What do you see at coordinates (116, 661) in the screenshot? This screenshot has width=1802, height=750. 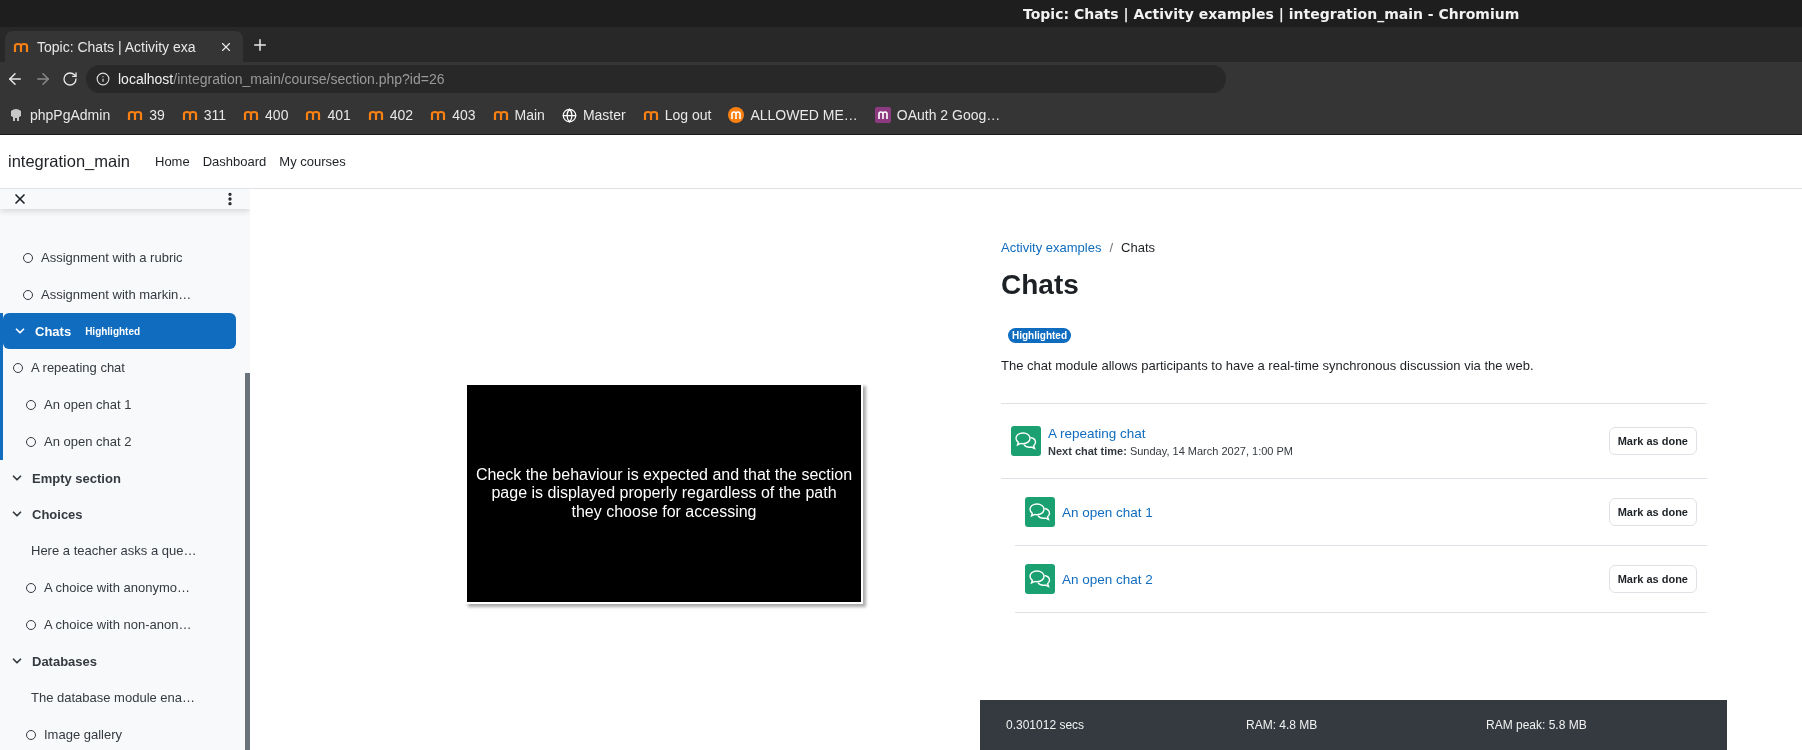 I see `sidebar-section: Databases` at bounding box center [116, 661].